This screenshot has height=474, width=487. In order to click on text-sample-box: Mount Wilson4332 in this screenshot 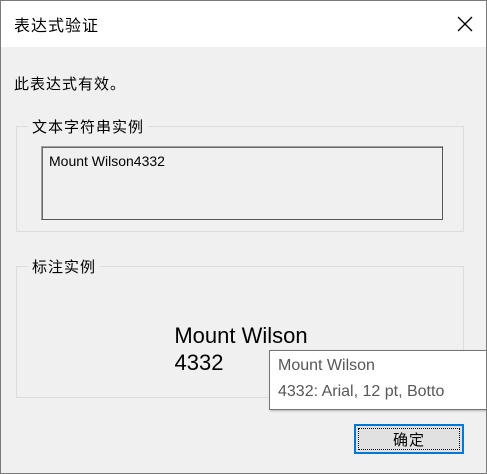, I will do `click(242, 183)`.